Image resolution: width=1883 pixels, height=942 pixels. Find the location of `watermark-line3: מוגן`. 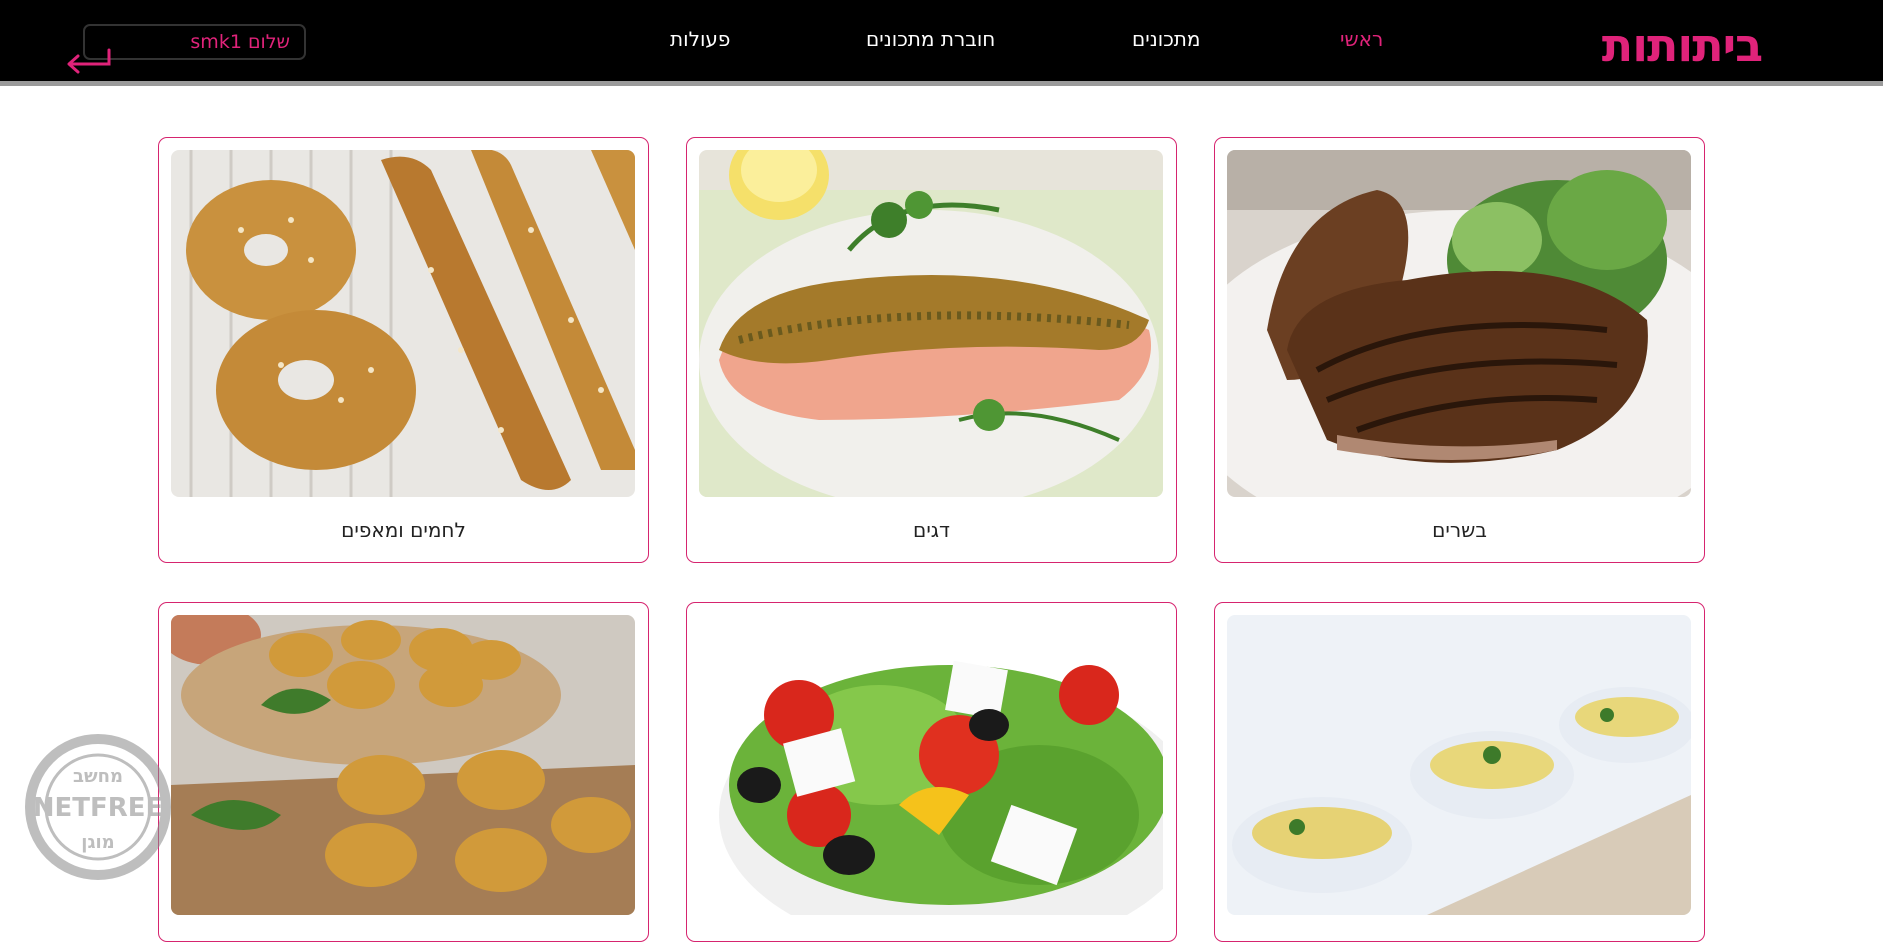

watermark-line3: מוגן is located at coordinates (97, 842).